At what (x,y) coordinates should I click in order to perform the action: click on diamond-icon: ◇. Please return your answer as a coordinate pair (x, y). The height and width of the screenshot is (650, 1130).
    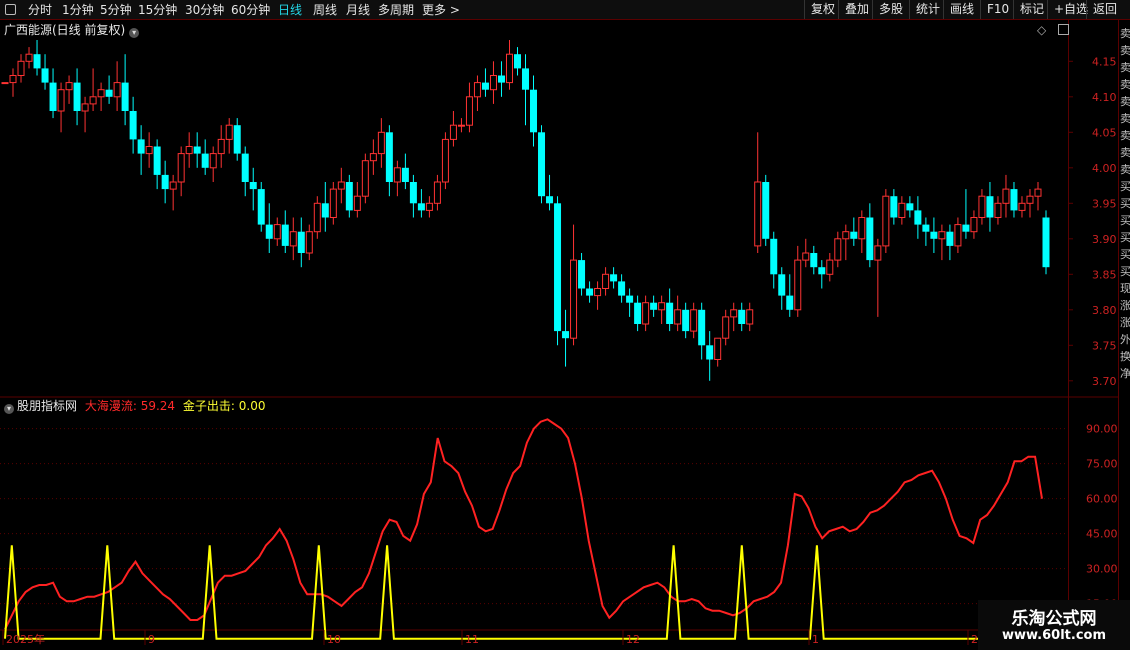
    Looking at the image, I should click on (1041, 30).